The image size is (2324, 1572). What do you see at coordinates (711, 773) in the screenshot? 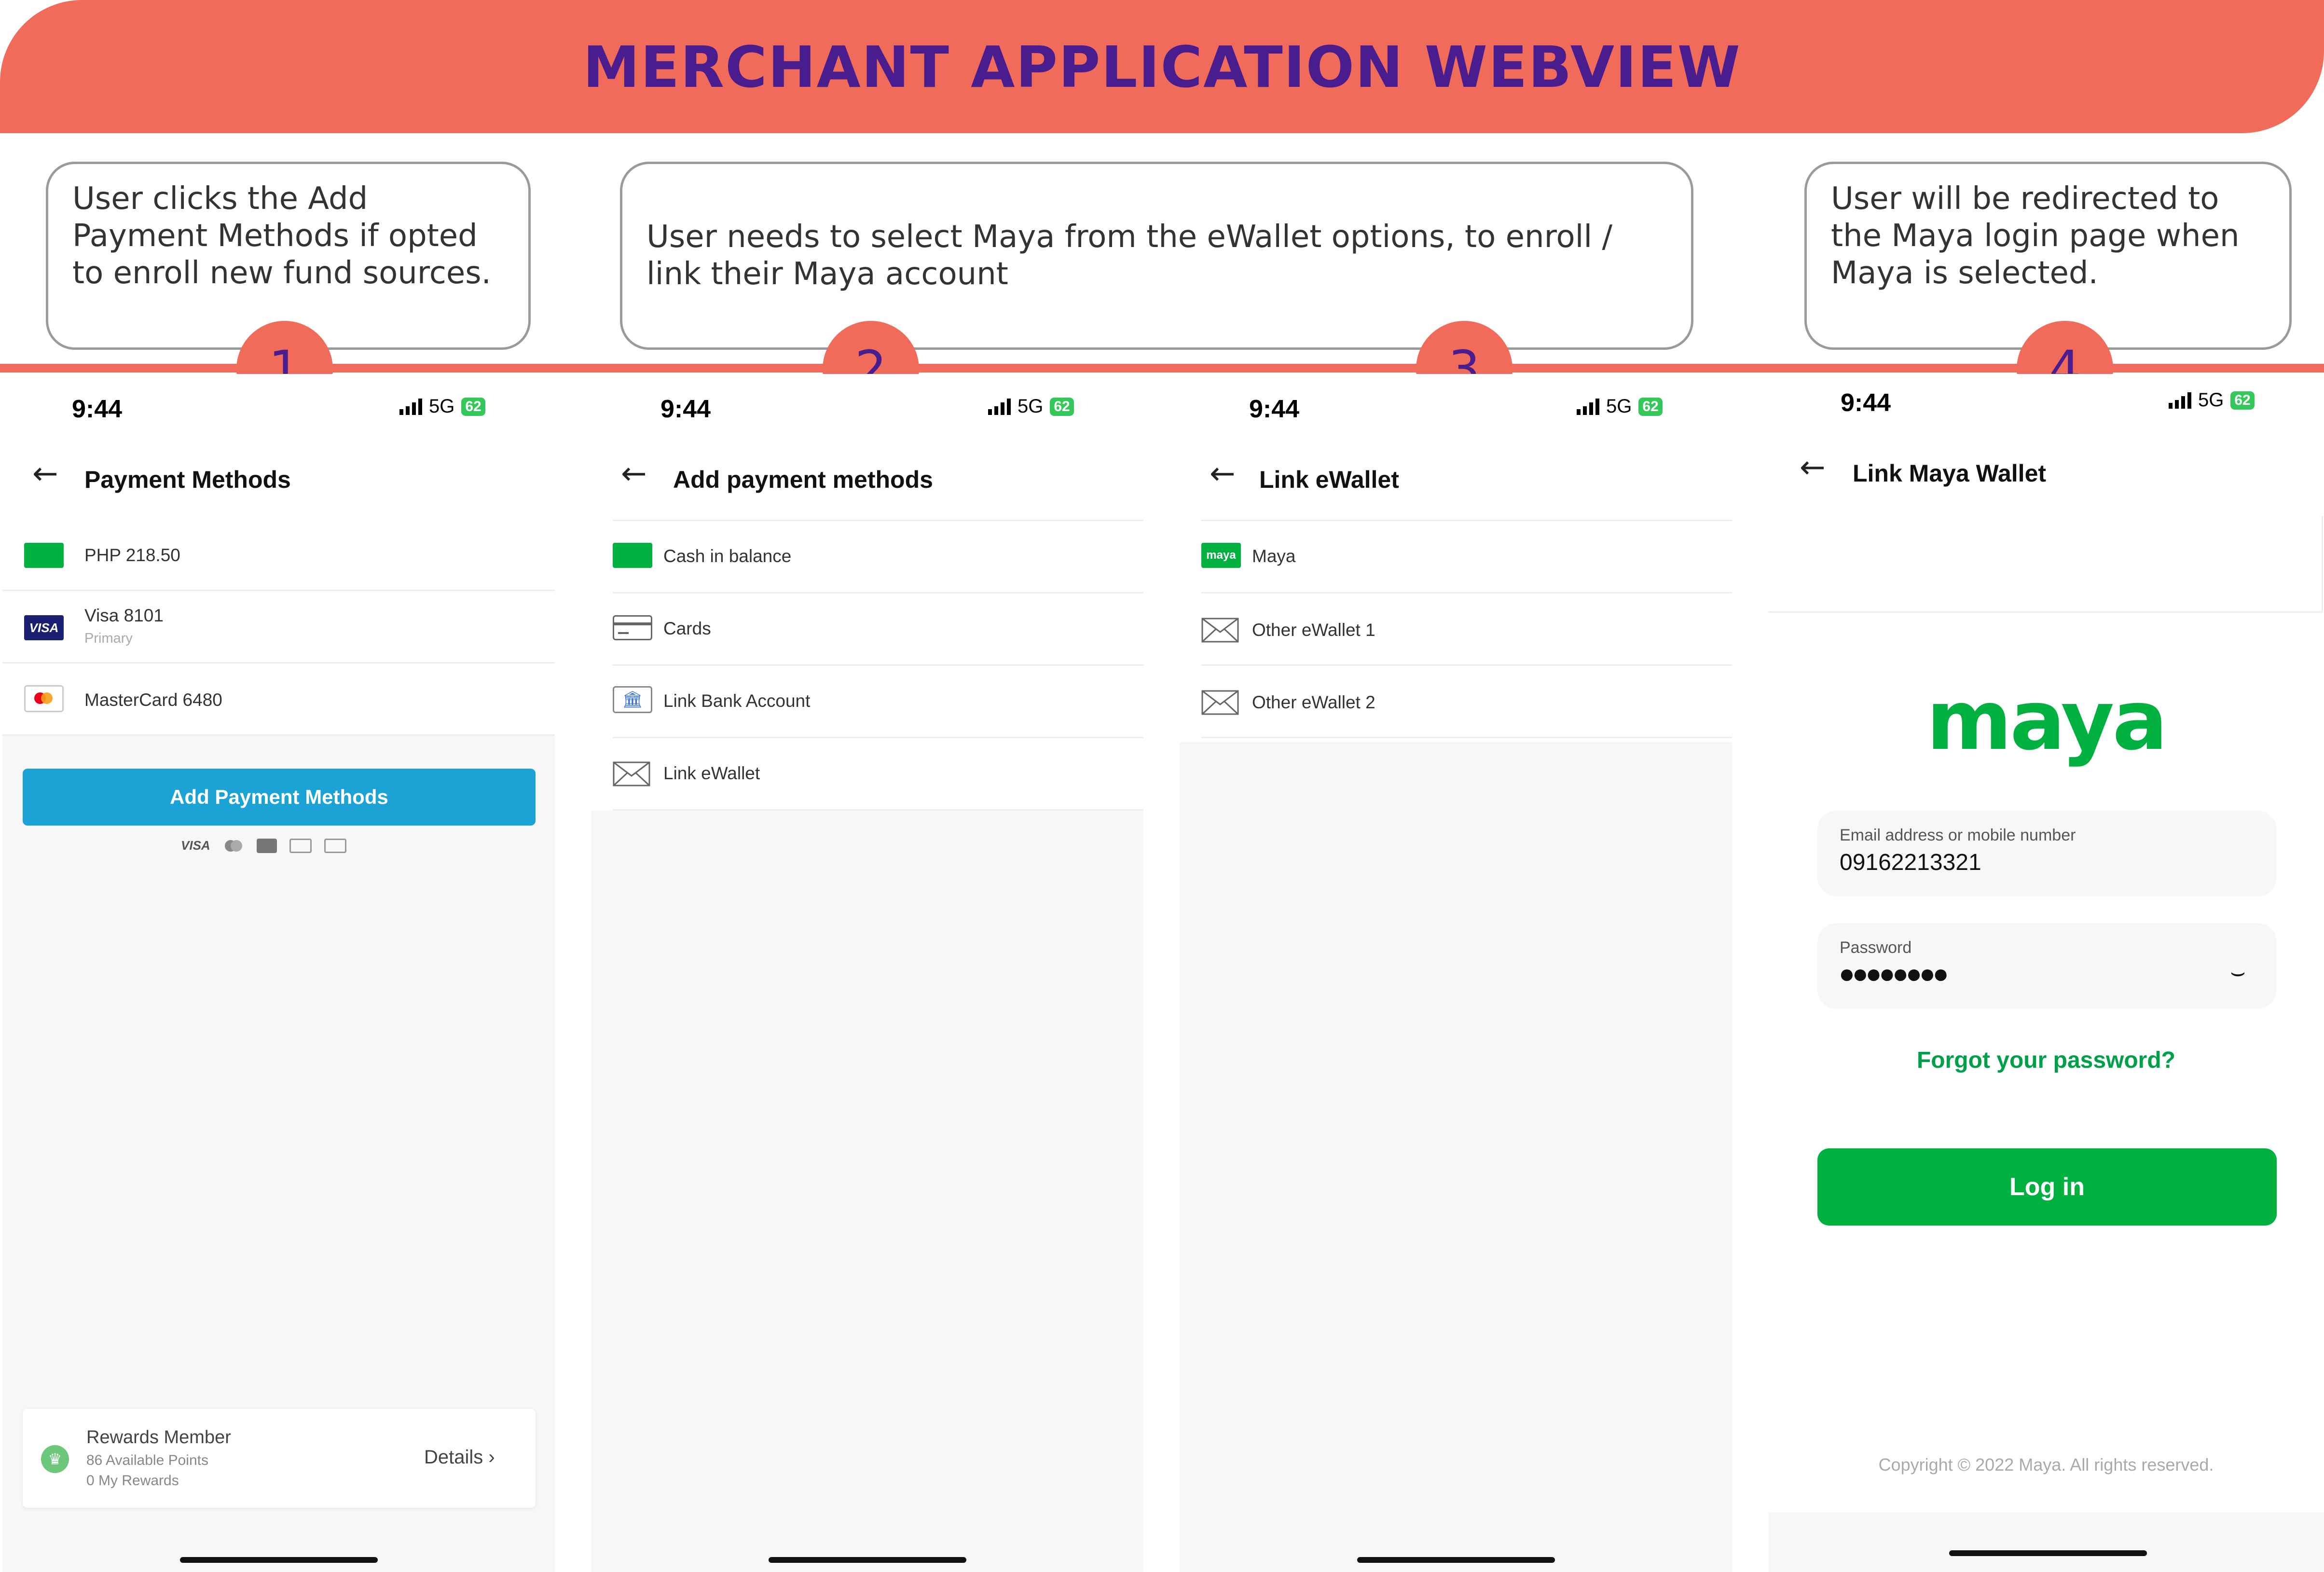
I see `option-label: Link eWallet` at bounding box center [711, 773].